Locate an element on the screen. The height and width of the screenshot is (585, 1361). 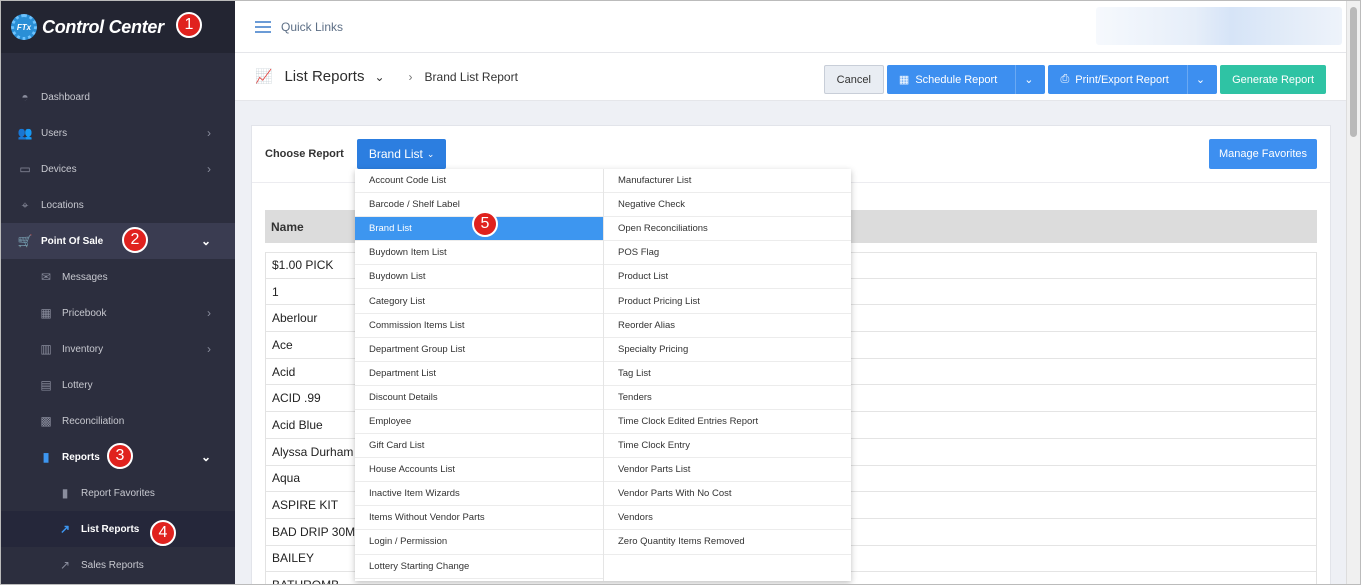
topbar: Quick Links is located at coordinates (791, 27).